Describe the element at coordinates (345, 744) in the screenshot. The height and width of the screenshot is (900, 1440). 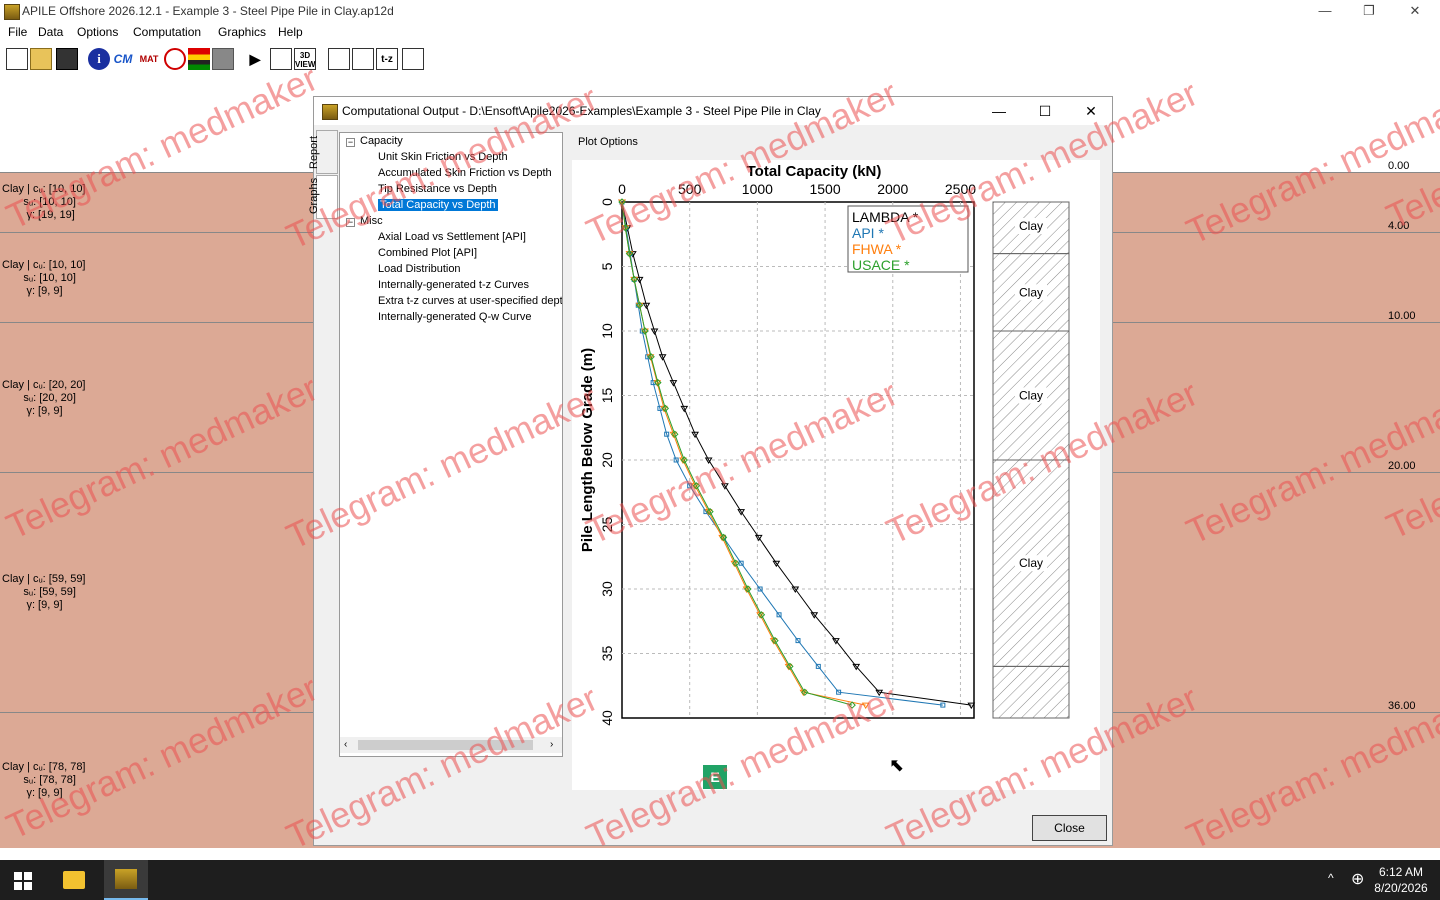
I see `scroll-left-icon: ‹` at that location.